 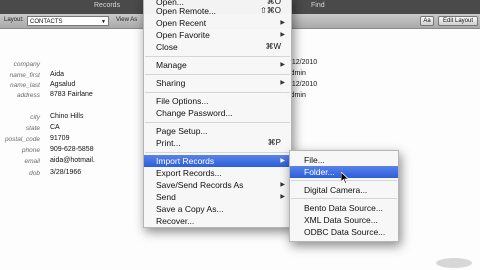 What do you see at coordinates (103, 22) in the screenshot?
I see `chevron-down-icon: ▼` at bounding box center [103, 22].